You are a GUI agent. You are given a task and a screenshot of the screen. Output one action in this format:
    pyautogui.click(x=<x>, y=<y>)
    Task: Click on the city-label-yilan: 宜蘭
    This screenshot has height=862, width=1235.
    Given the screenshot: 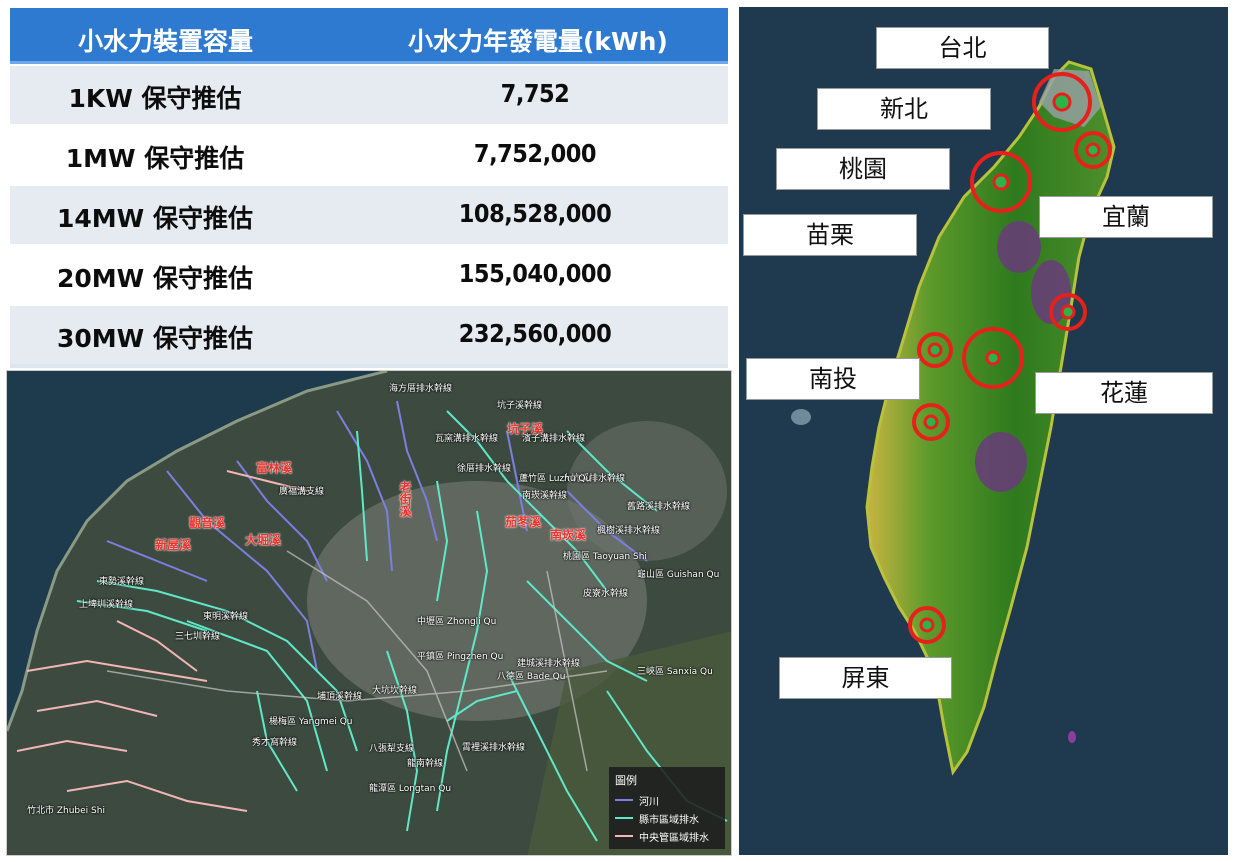 What is the action you would take?
    pyautogui.click(x=1126, y=217)
    